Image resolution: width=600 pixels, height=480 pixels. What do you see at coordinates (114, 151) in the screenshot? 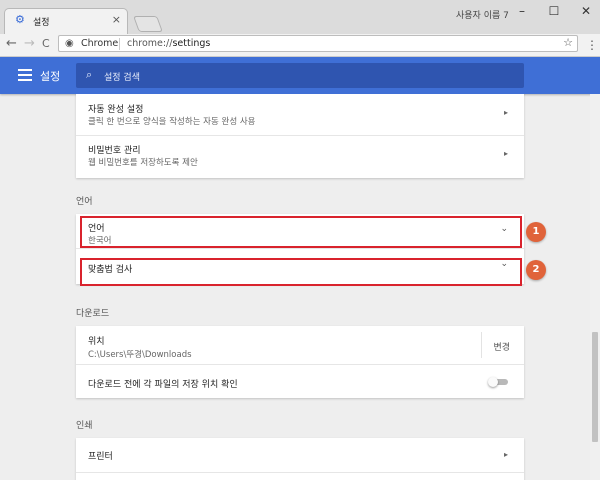
I see `password-title: 비밀번호 관리` at bounding box center [114, 151].